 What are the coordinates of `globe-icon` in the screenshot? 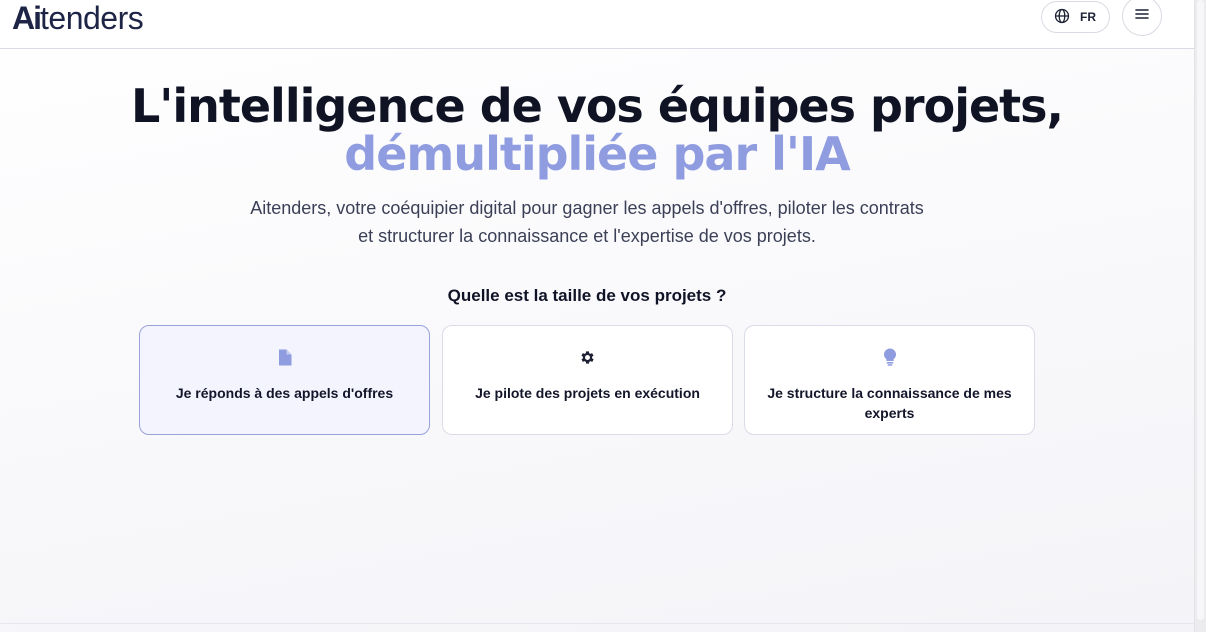 It's located at (1062, 17).